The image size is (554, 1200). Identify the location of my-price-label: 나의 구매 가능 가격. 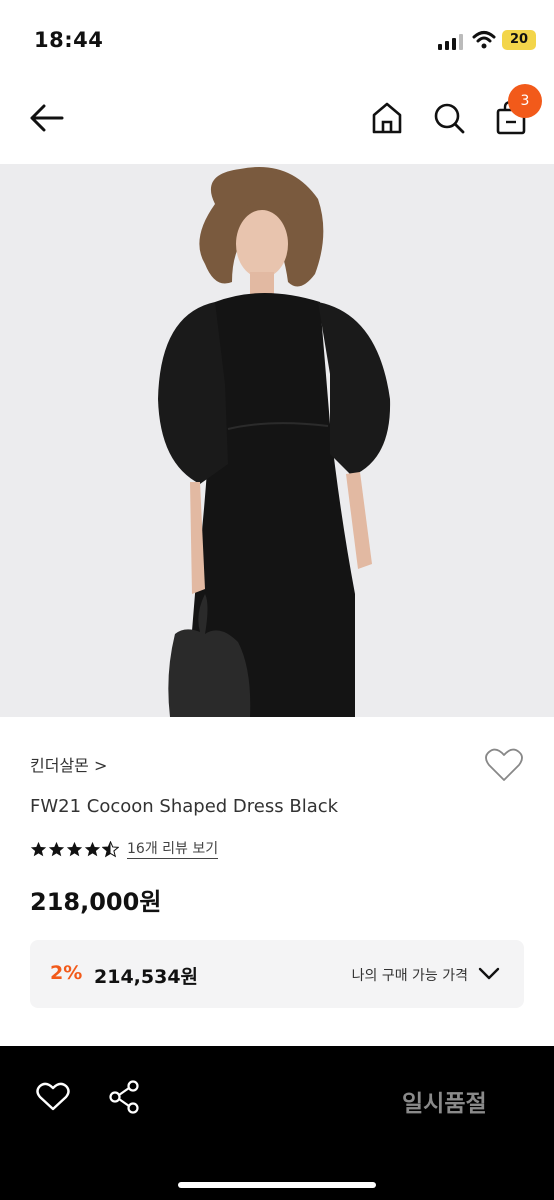
(409, 976).